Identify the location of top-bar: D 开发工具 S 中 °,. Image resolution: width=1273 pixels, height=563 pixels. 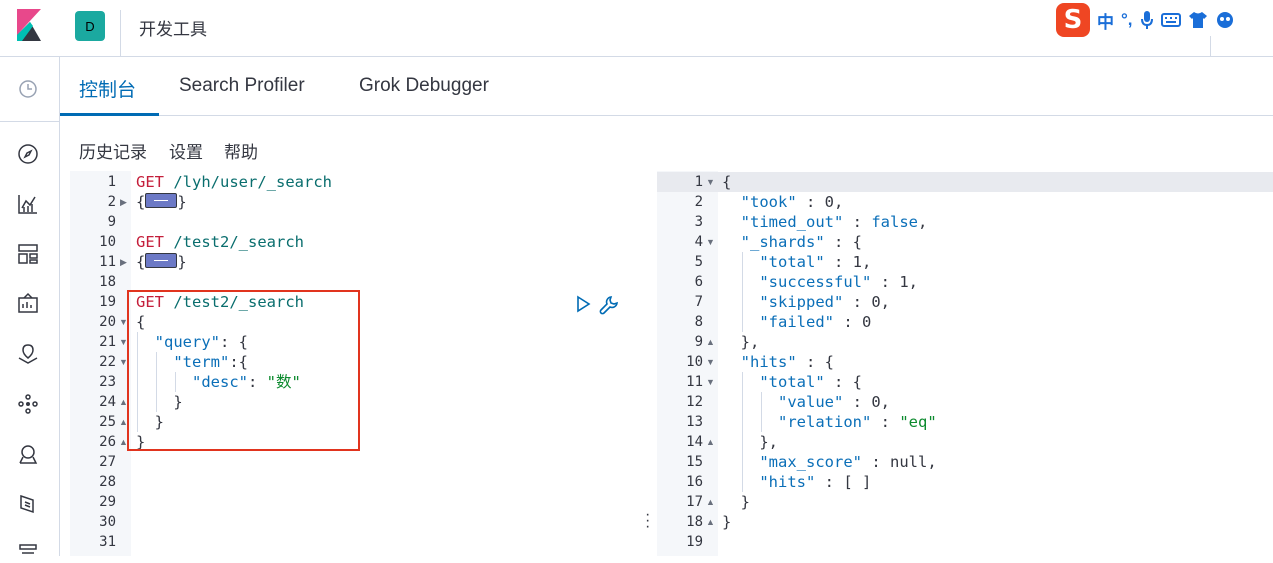
(636, 28).